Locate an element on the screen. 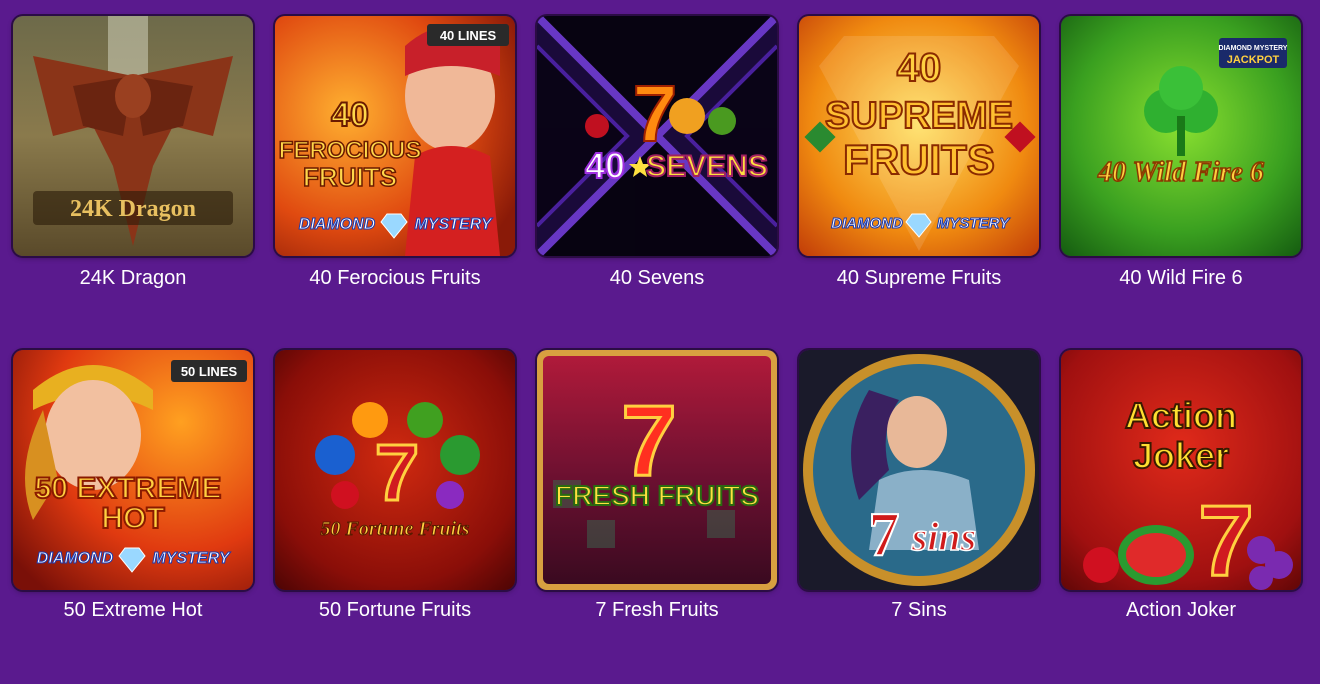 This screenshot has width=1320, height=684. game-title: 50 Extreme Hot is located at coordinates (133, 610).